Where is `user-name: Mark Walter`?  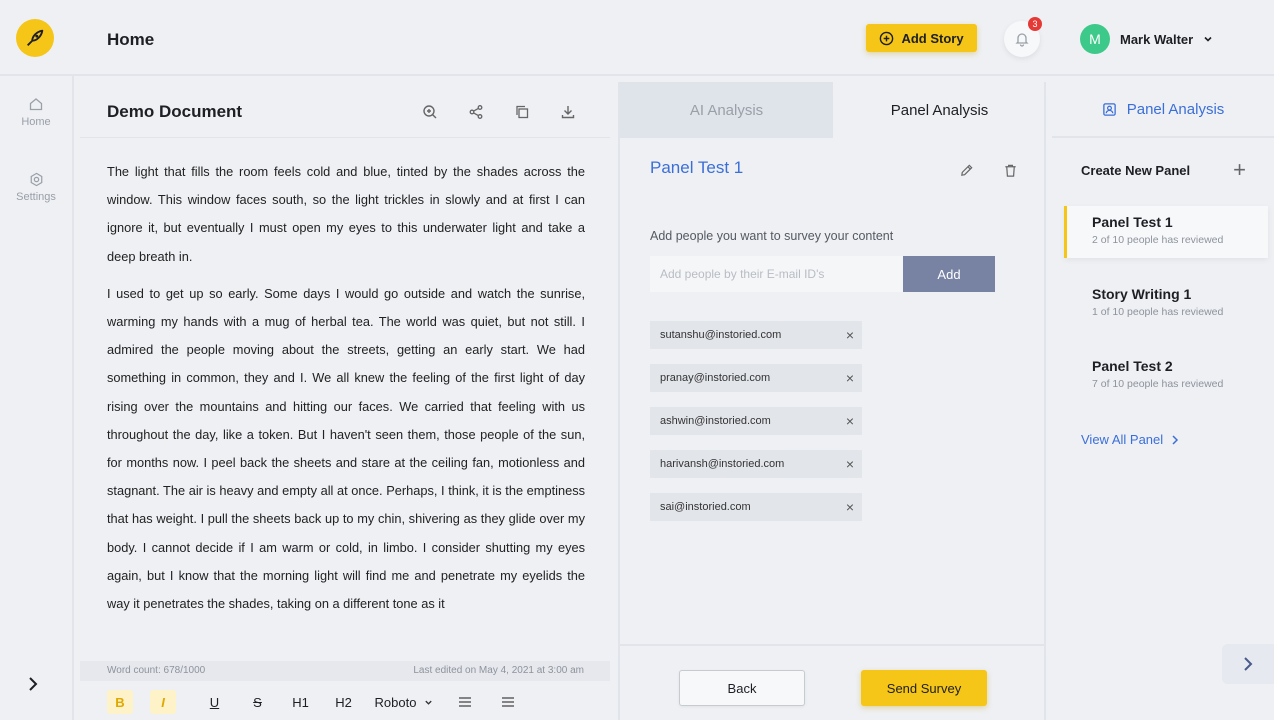 user-name: Mark Walter is located at coordinates (1157, 39).